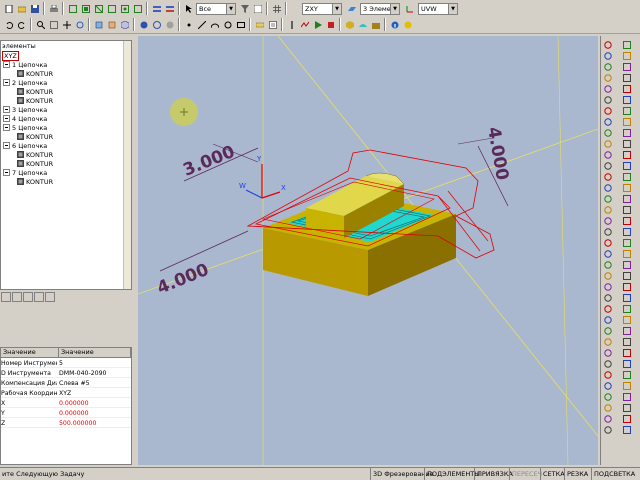  Describe the element at coordinates (330, 24) in the screenshot. I see `stop-icon` at that location.